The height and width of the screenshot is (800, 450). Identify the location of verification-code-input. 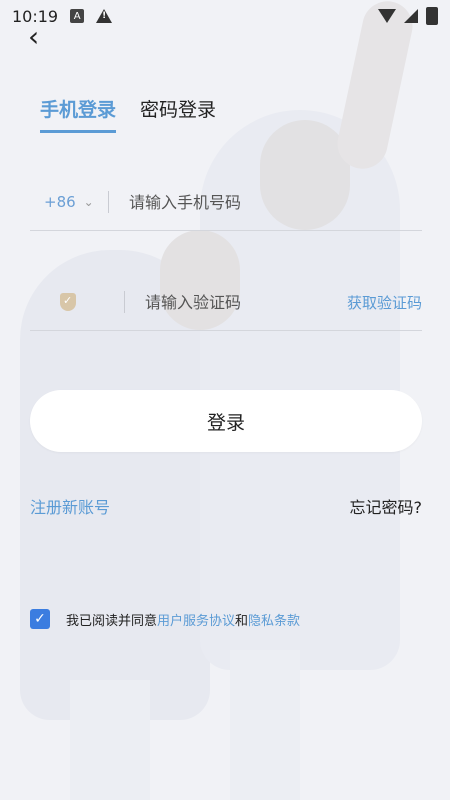
(244, 302).